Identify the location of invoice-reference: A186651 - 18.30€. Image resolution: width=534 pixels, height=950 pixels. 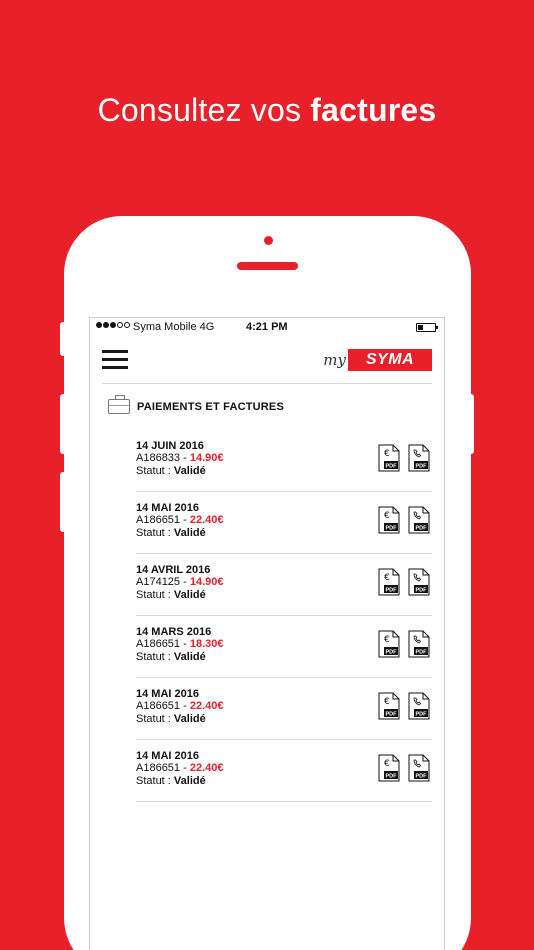
(179, 644).